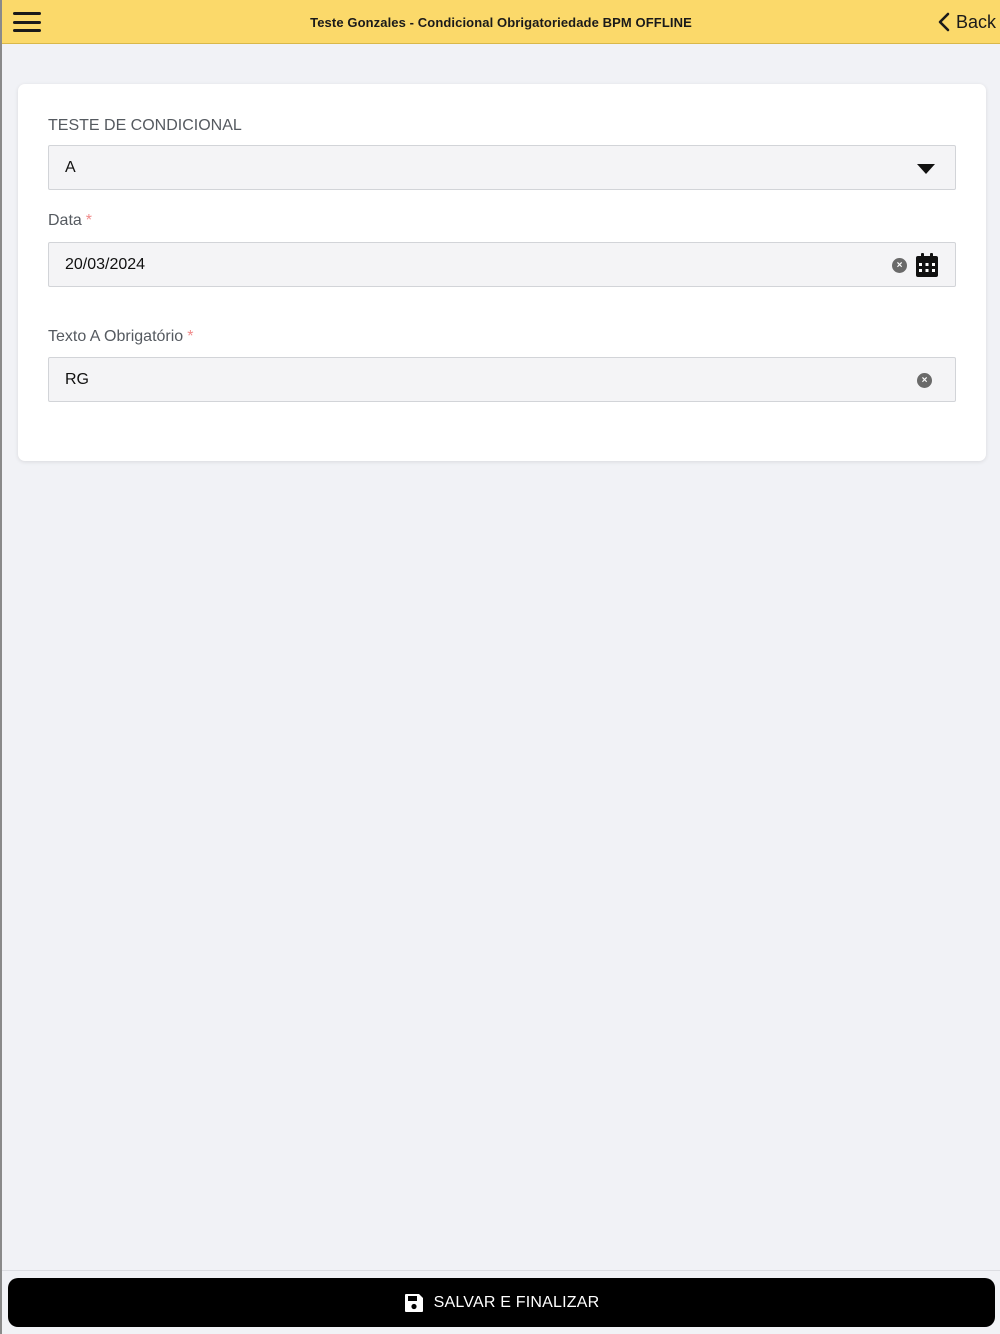  I want to click on calendar-icon, so click(927, 265).